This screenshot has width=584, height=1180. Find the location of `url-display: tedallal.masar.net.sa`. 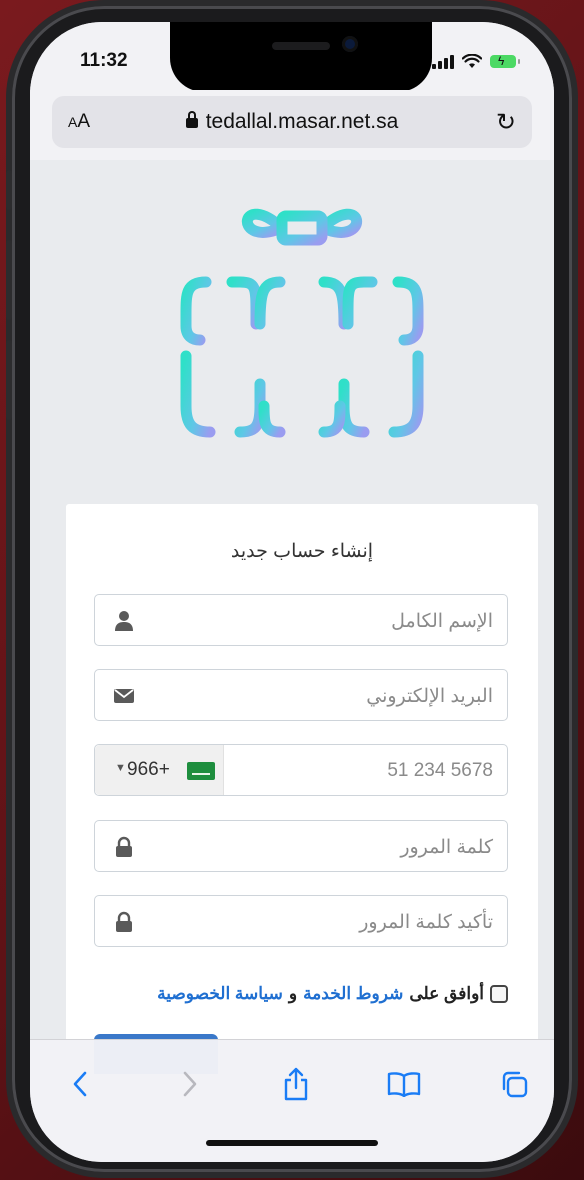

url-display: tedallal.masar.net.sa is located at coordinates (292, 122).